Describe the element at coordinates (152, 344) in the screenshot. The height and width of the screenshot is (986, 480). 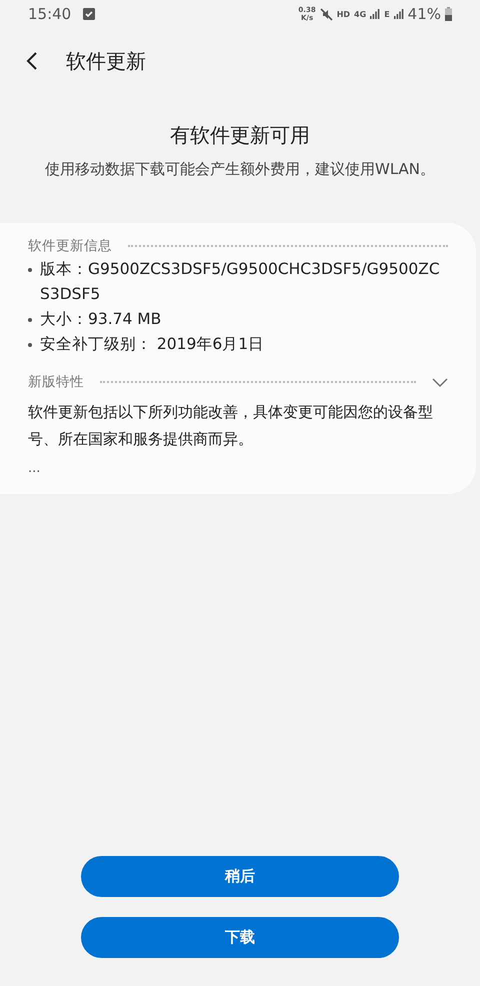
I see `info-item: 安全补丁级别： 2019年6月1日` at that location.